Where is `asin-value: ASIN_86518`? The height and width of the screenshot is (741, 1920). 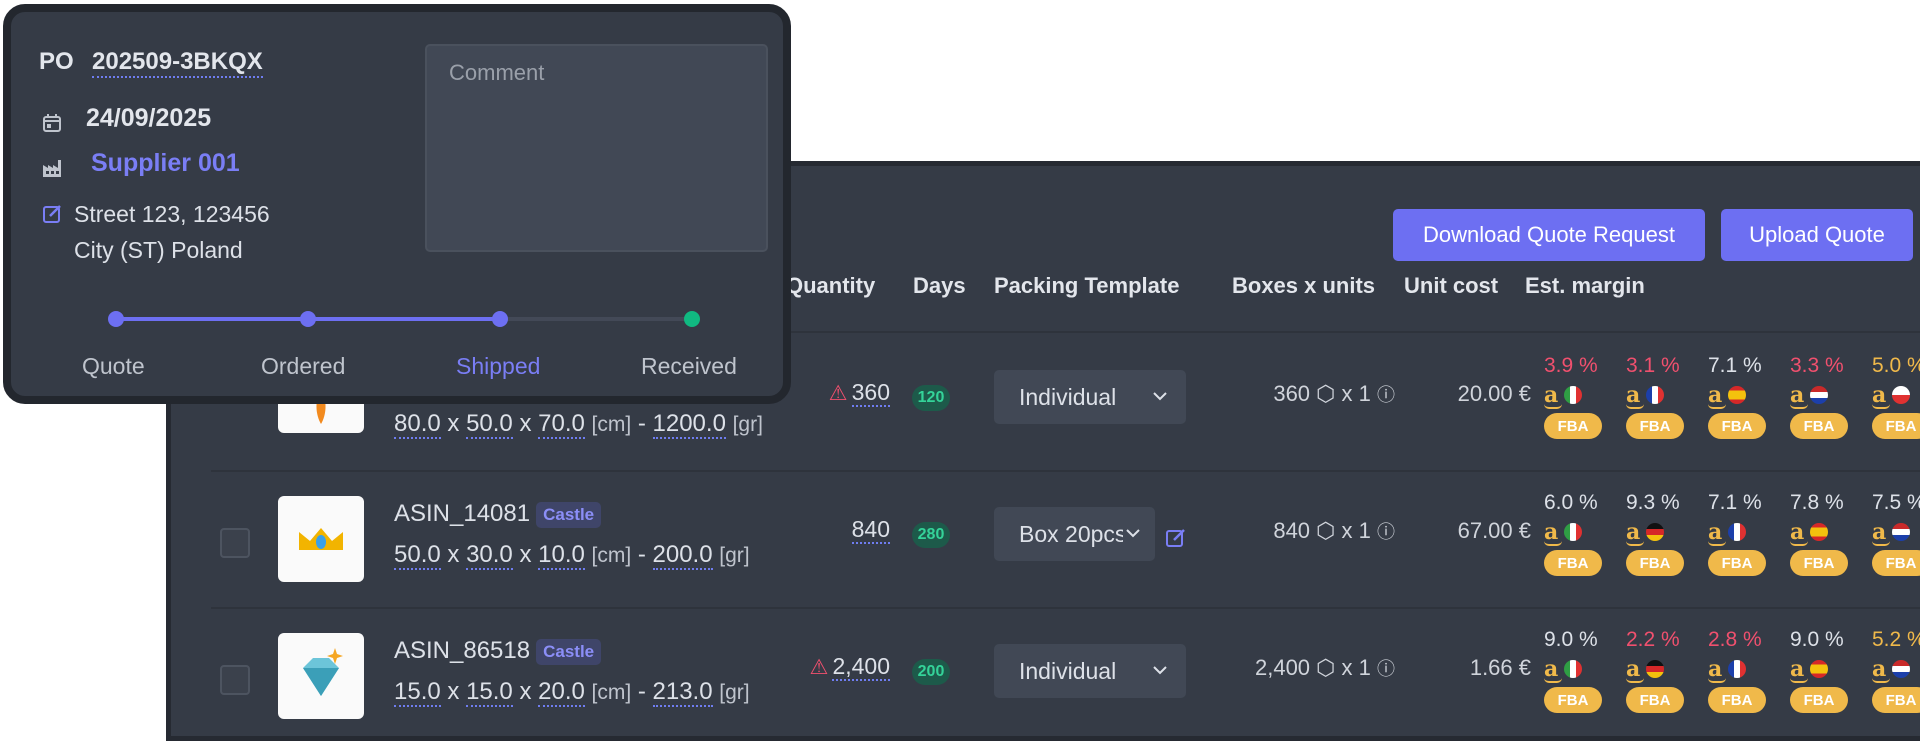 asin-value: ASIN_86518 is located at coordinates (462, 650).